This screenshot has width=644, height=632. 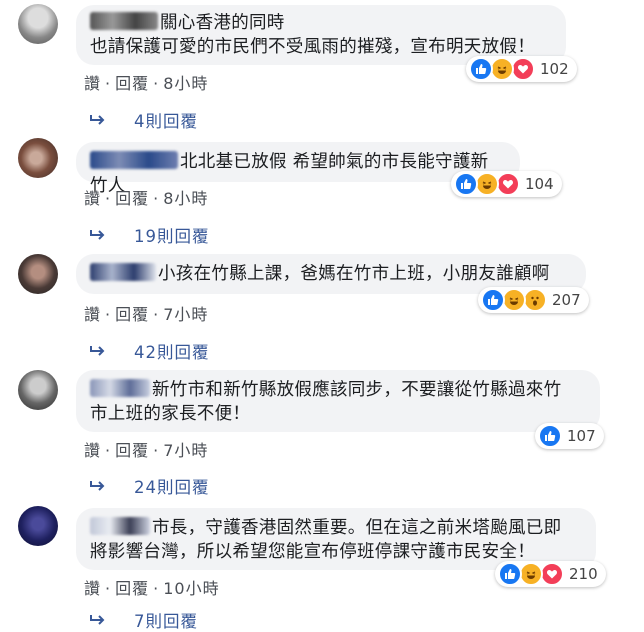 I want to click on reaction-summary: 104, so click(x=506, y=184).